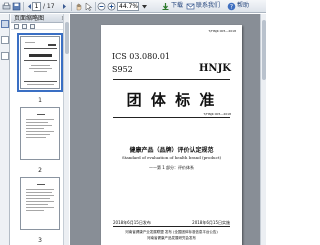  I want to click on standard-type-title: 团 体 标 准, so click(171, 100).